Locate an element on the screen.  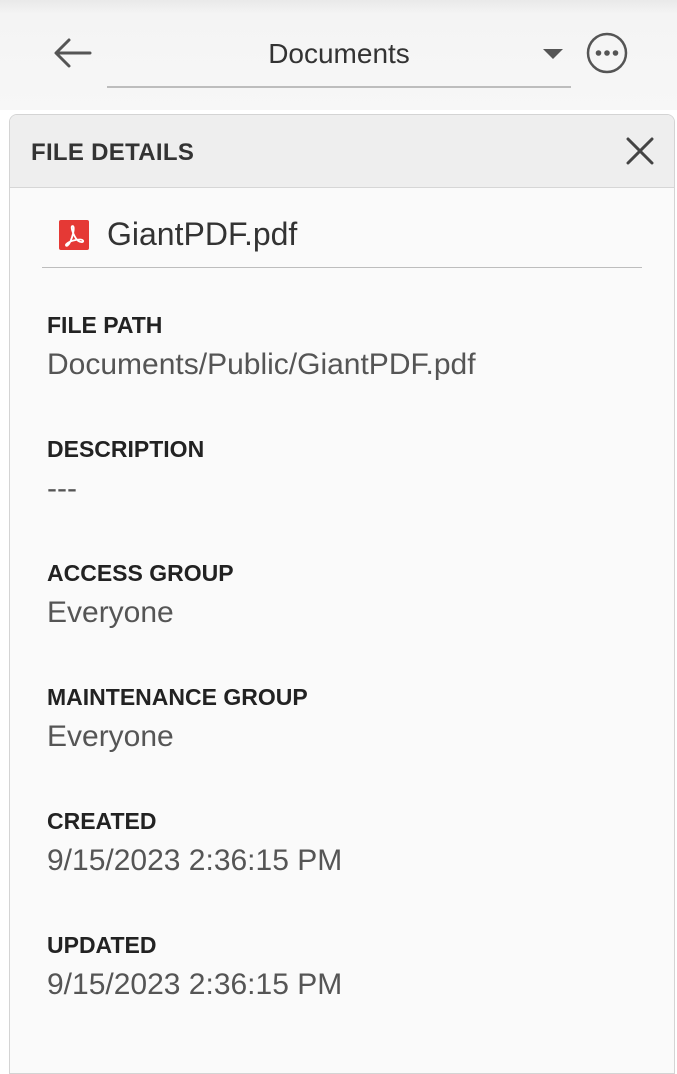
file-name-row: GiantPDF.pdf is located at coordinates (342, 236).